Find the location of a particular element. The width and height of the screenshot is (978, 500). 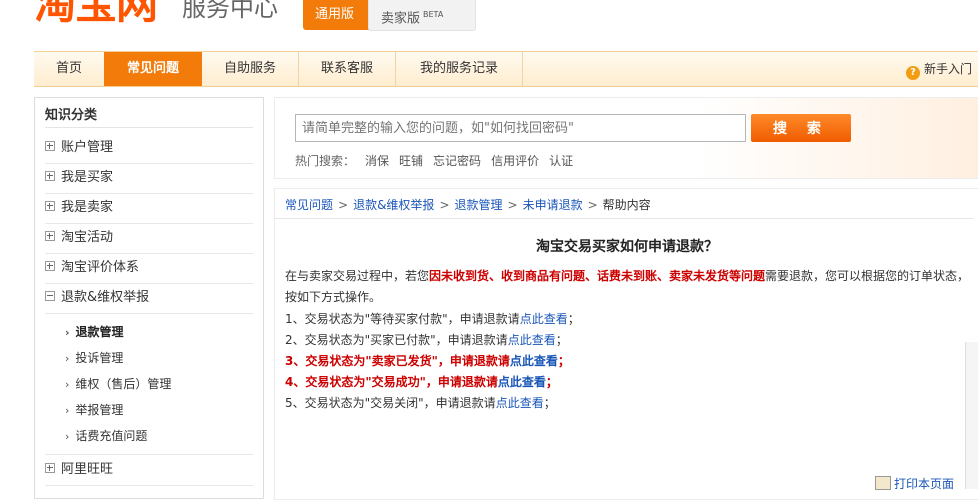

subitem-label: 退款管理 is located at coordinates (99, 332).